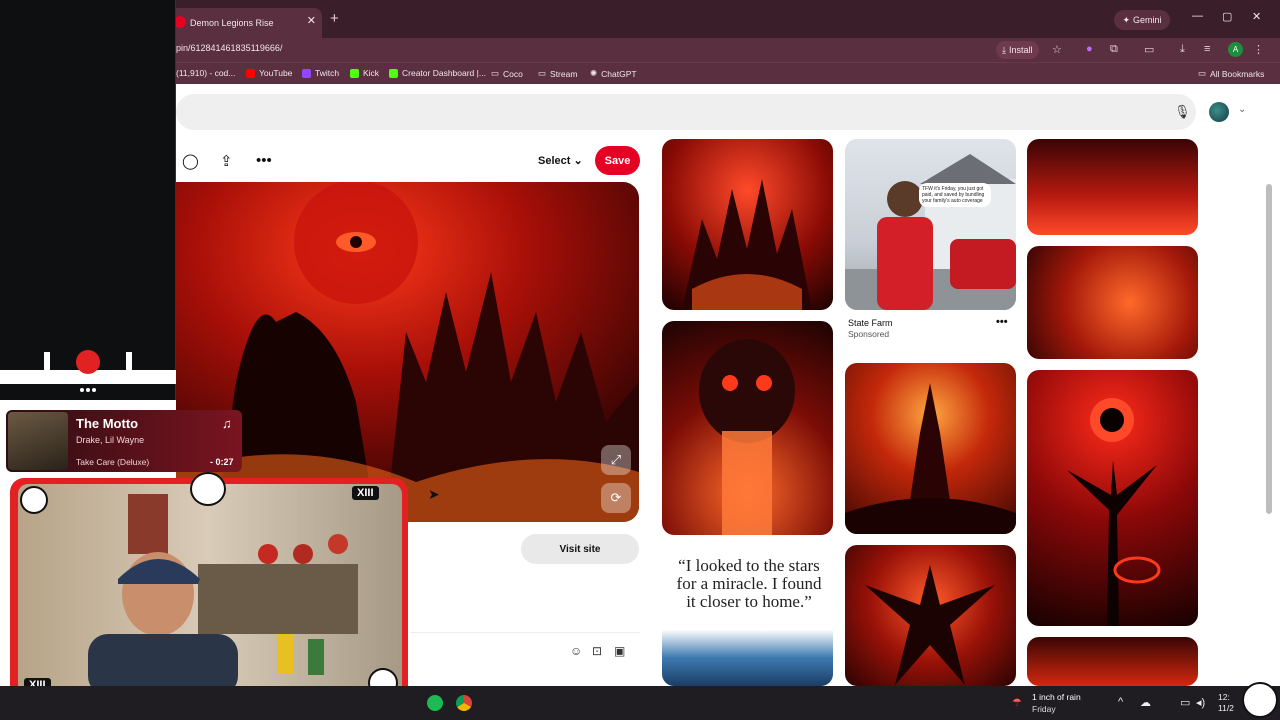  Describe the element at coordinates (1056, 697) in the screenshot. I see `weather-summary: 1 inch of rain` at that location.